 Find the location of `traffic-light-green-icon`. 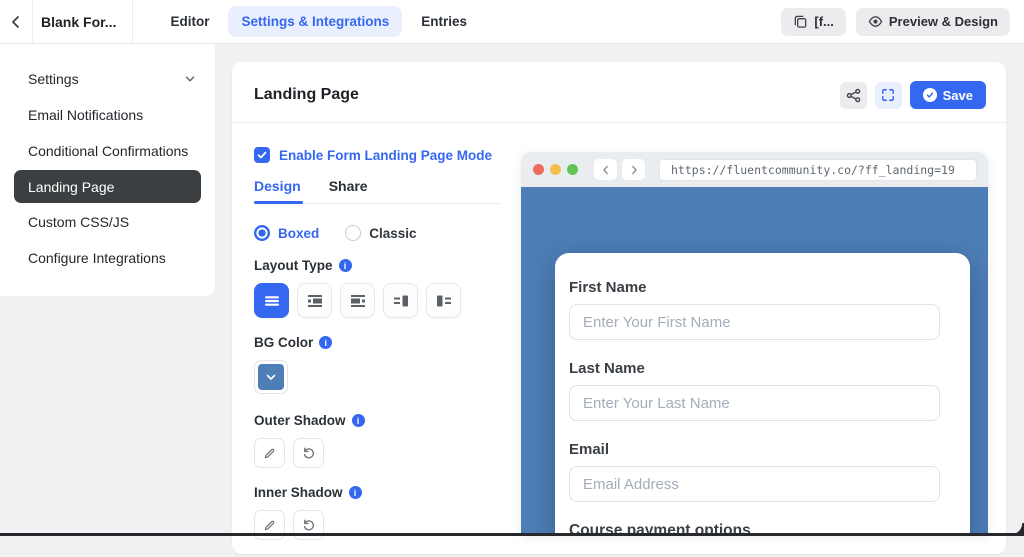

traffic-light-green-icon is located at coordinates (572, 169).